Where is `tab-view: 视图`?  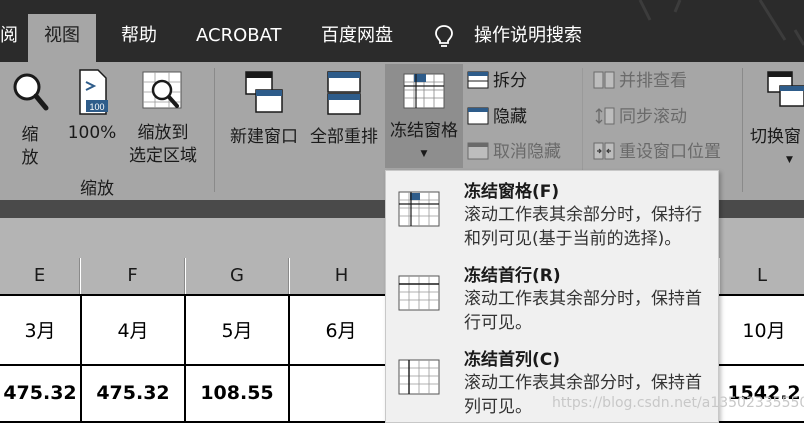 tab-view: 视图 is located at coordinates (62, 38).